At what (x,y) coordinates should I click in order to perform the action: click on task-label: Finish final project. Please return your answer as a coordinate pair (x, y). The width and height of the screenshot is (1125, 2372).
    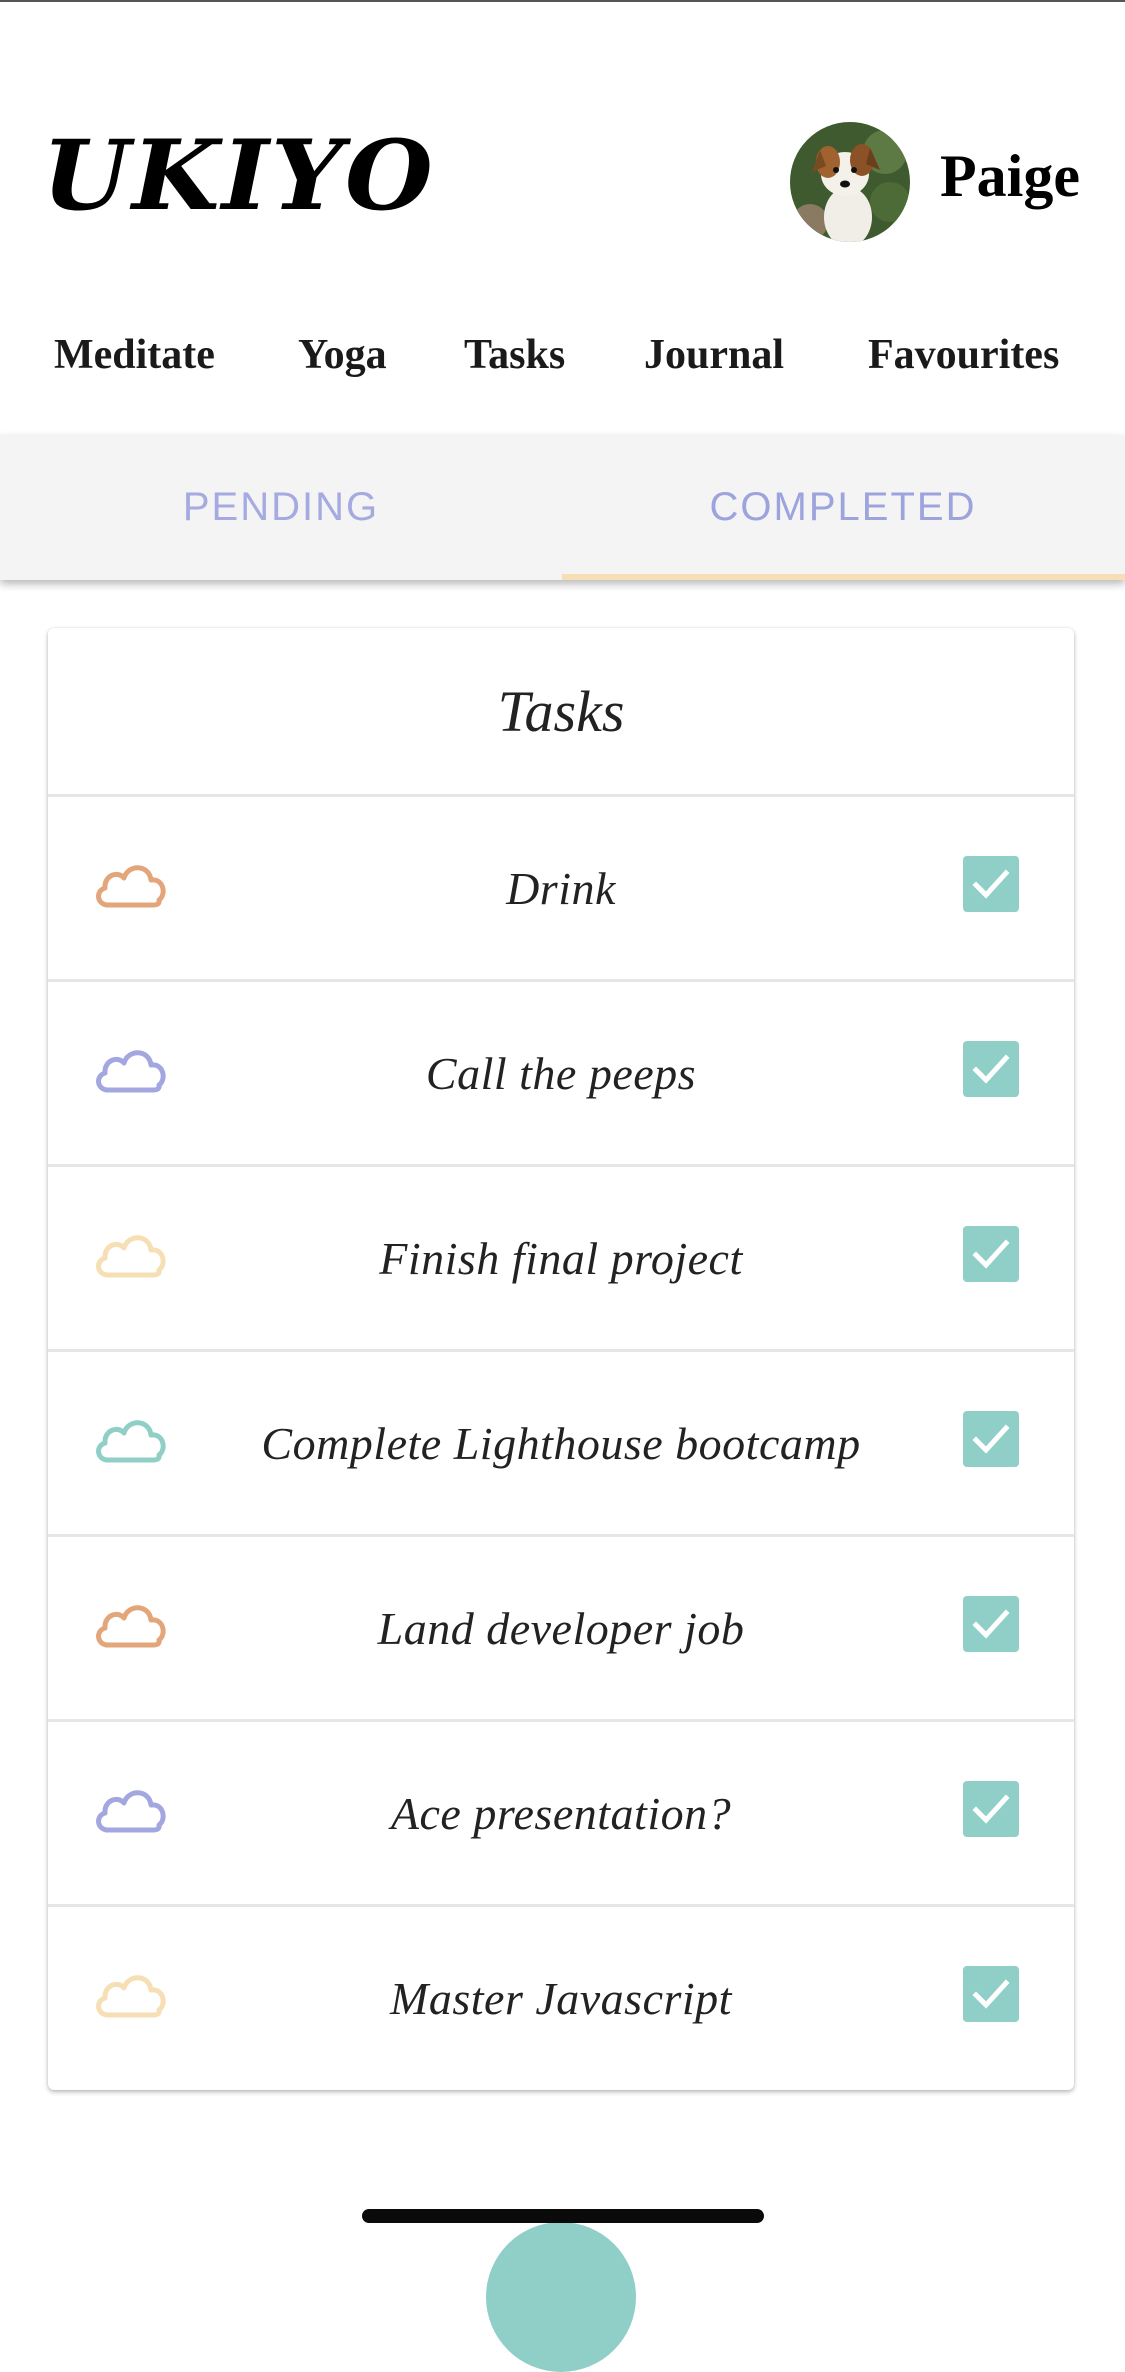
    Looking at the image, I should click on (561, 1258).